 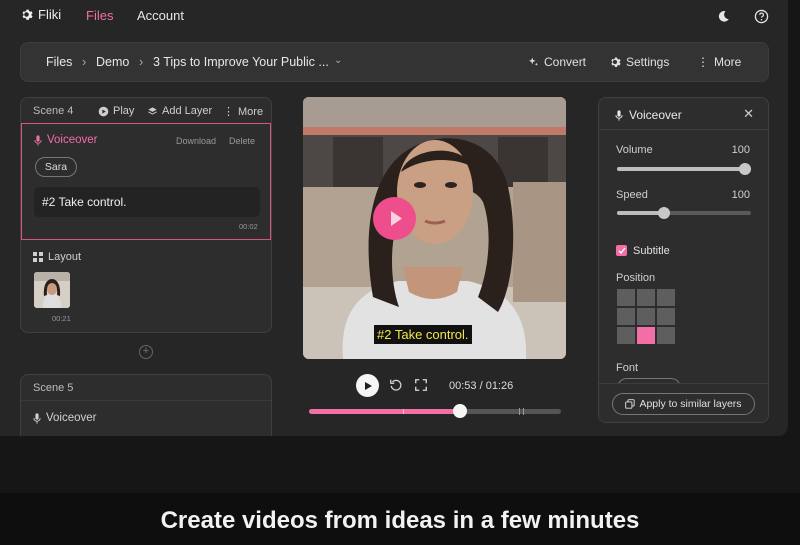 I want to click on play-icon, so click(x=368, y=385).